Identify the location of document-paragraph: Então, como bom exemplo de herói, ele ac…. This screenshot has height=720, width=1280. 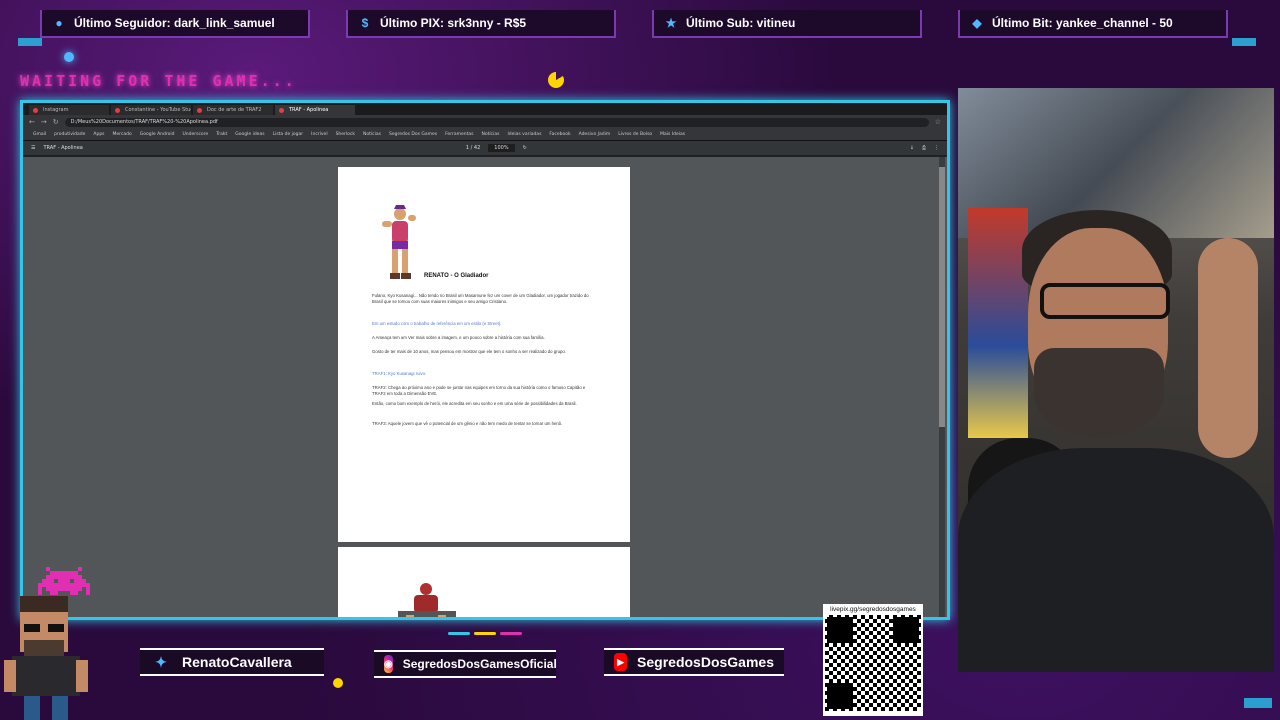
(474, 403).